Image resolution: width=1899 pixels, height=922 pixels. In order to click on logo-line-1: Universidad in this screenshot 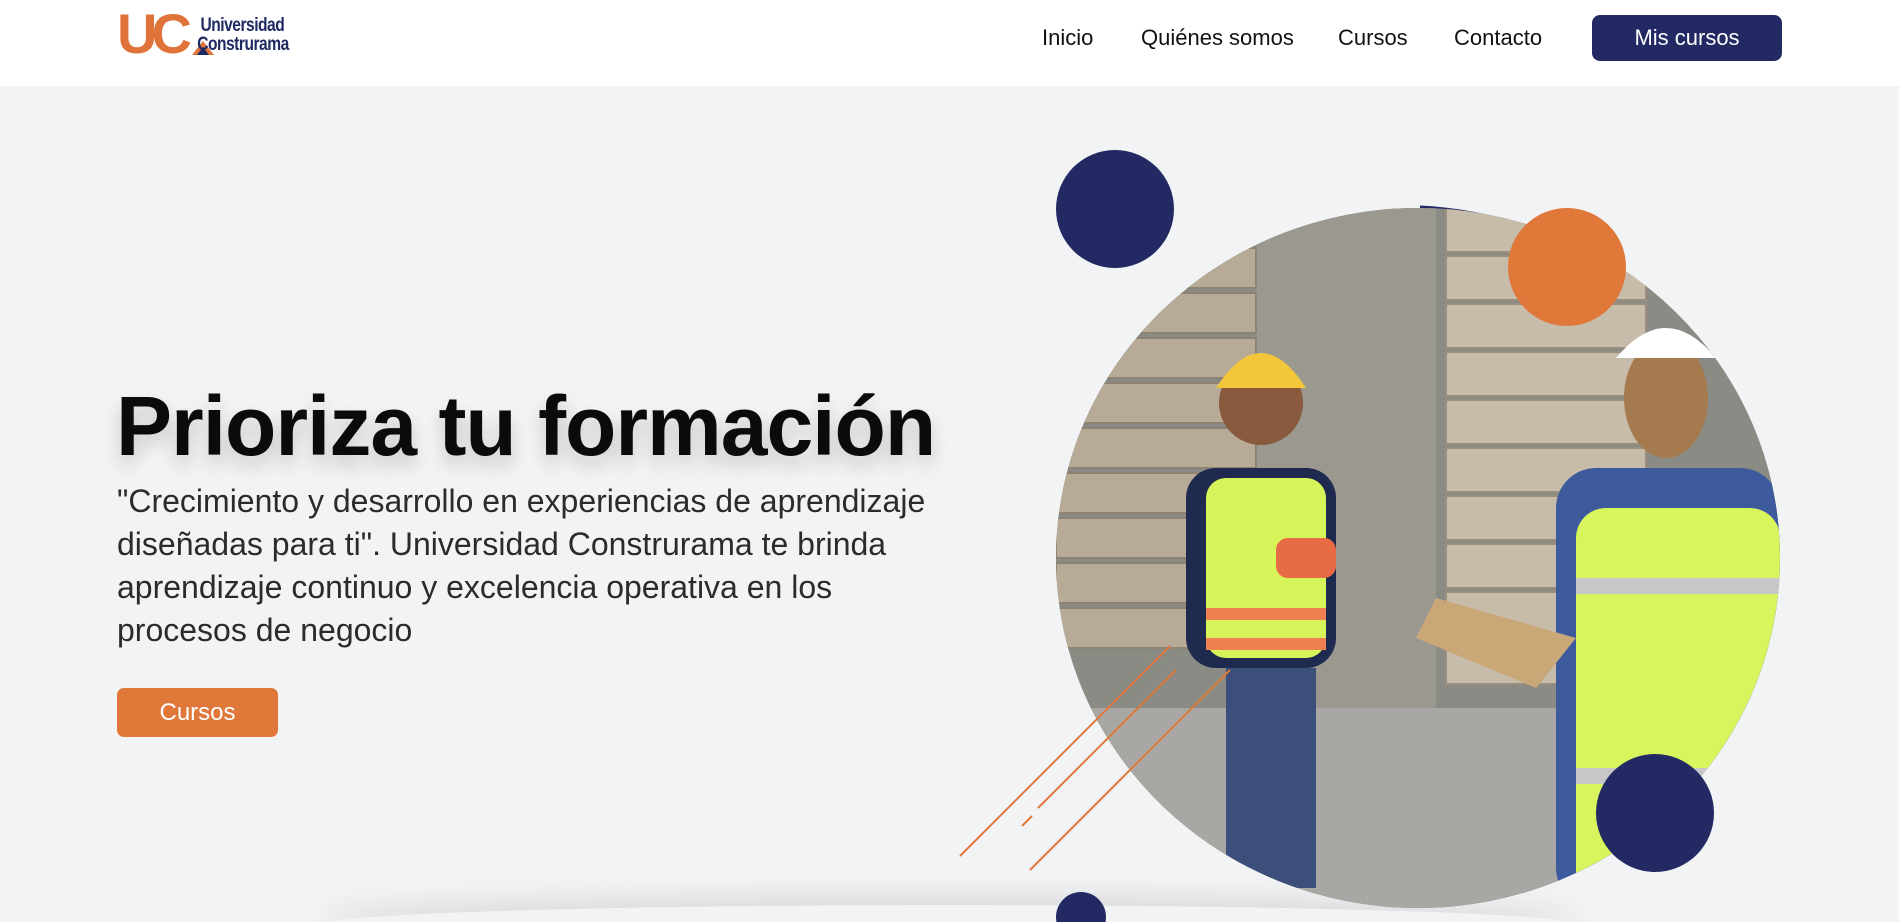, I will do `click(242, 25)`.